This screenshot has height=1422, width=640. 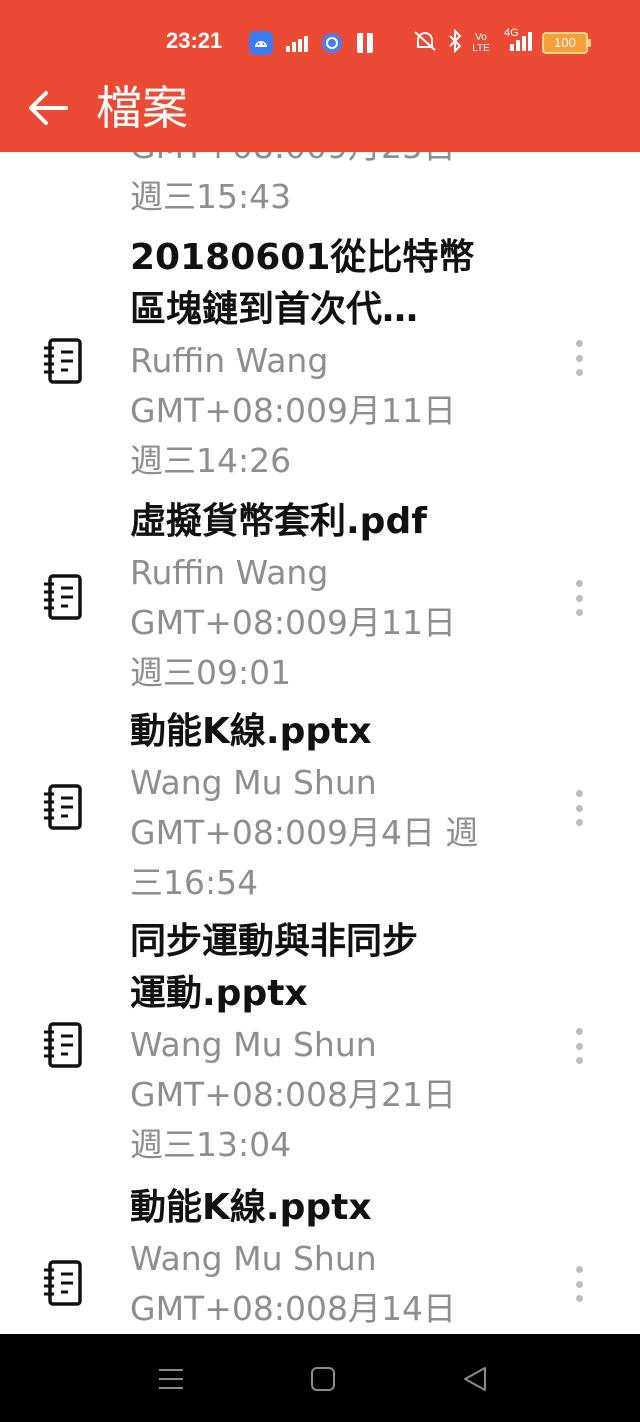 What do you see at coordinates (455, 42) in the screenshot?
I see `bluetooth-icon` at bounding box center [455, 42].